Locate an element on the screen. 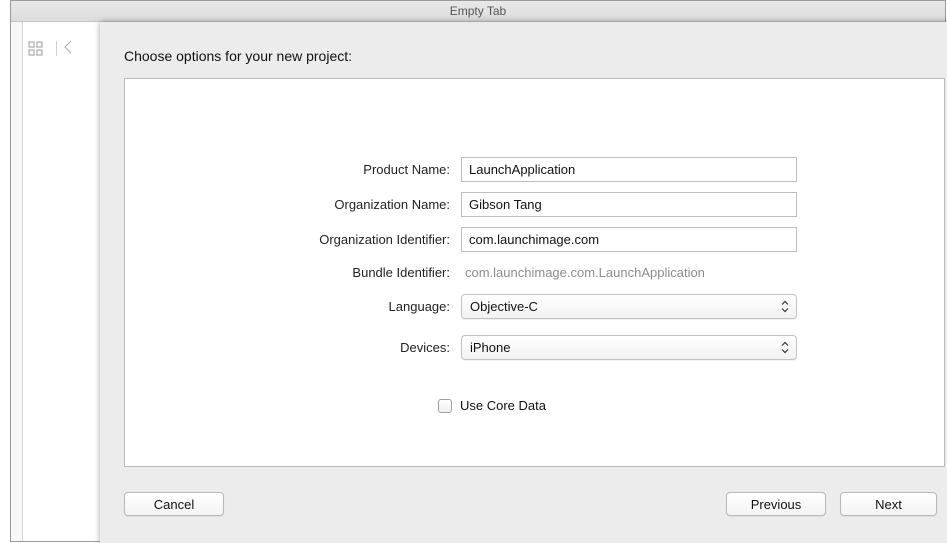 This screenshot has height=543, width=947. bundle-identifier-label: Bundle Identifier: is located at coordinates (401, 272).